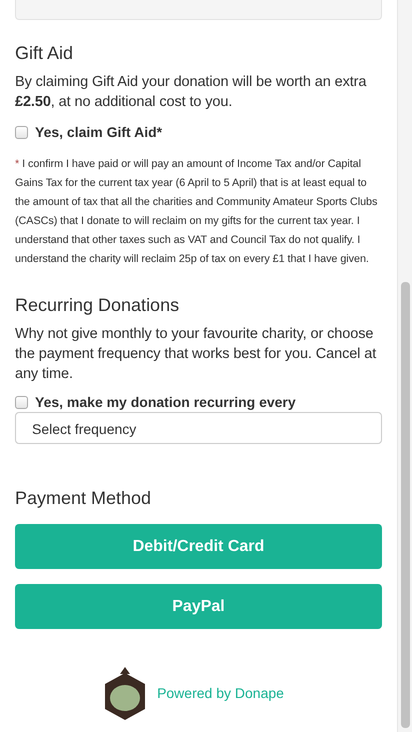 The width and height of the screenshot is (412, 732). What do you see at coordinates (196, 212) in the screenshot?
I see `declaration-text: * I confirm I have paid or will pay an amount of Income Tax and/or Capital Gains Tax for the current tax year (6 April to 5 April) that is at least equal to the amount of tax that all the charities and Community Amateur Sports Clubs (CASCs) that I donate to will reclaim on my gifts for the current tax year. I understand that other taxes such as VAT and Council Tax do not qualify. I understand the charity will reclaim 25p of tax on every £1 that I have given.` at bounding box center [196, 212].